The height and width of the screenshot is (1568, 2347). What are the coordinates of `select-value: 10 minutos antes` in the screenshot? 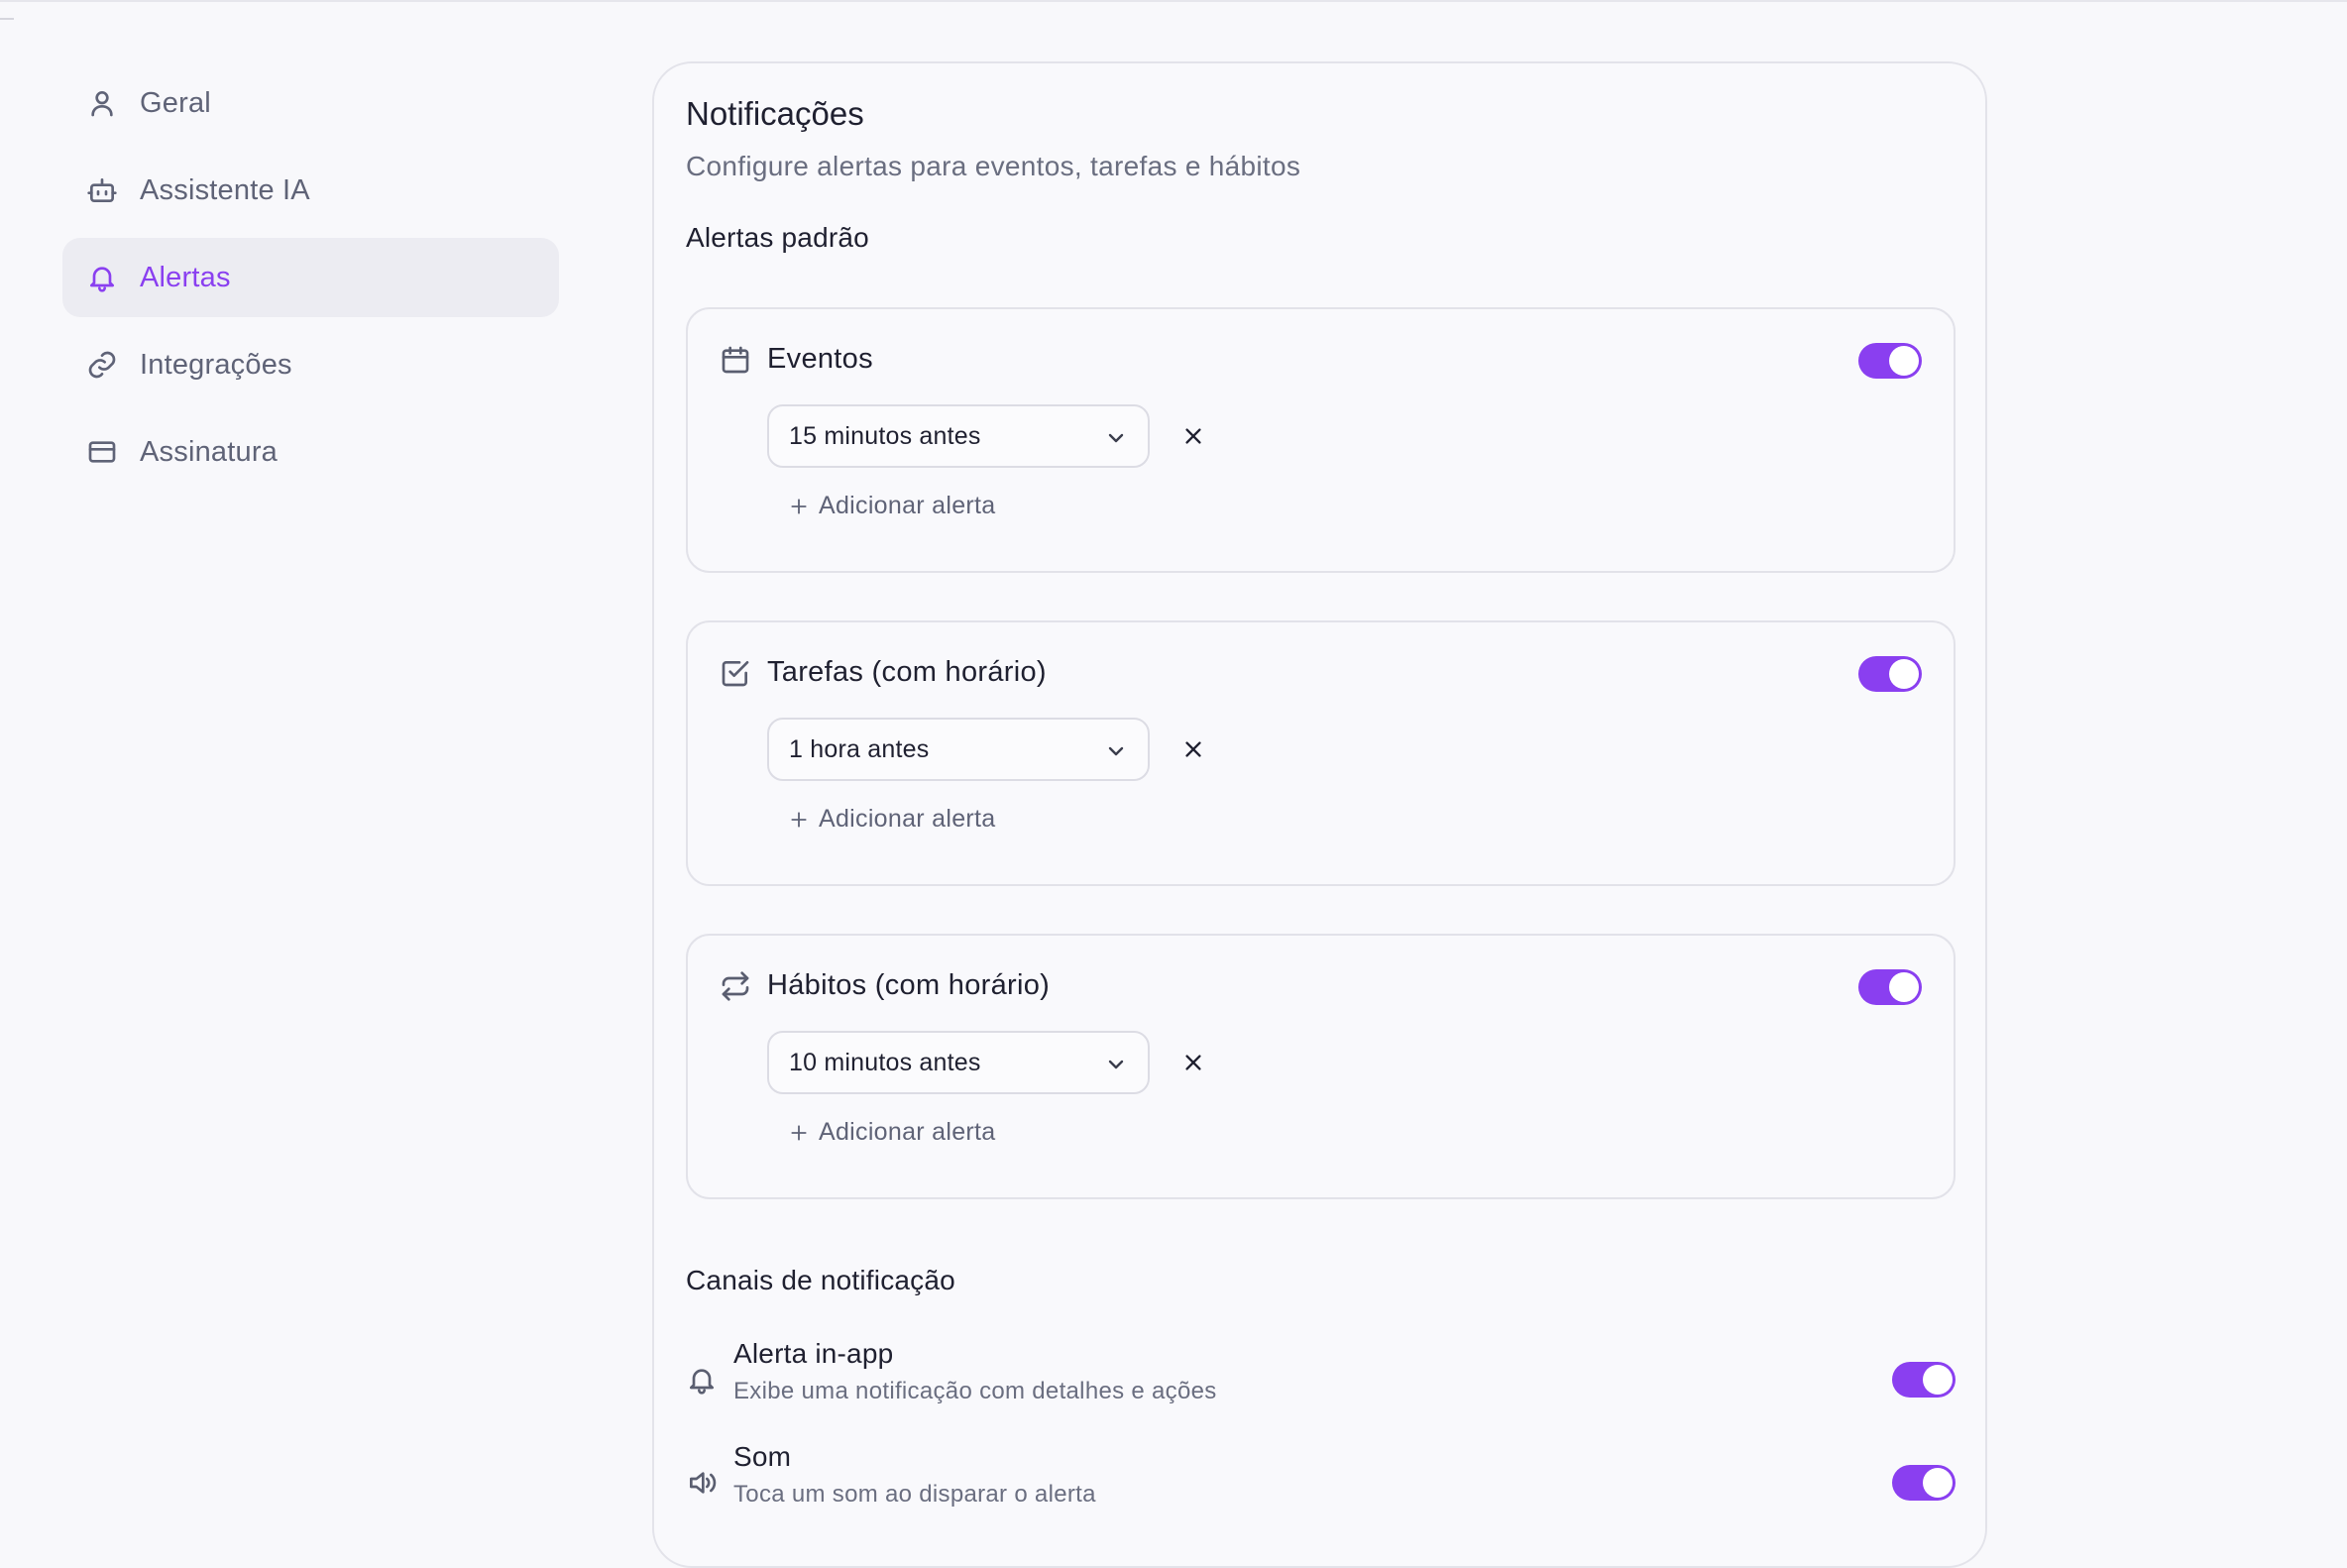 It's located at (885, 1062).